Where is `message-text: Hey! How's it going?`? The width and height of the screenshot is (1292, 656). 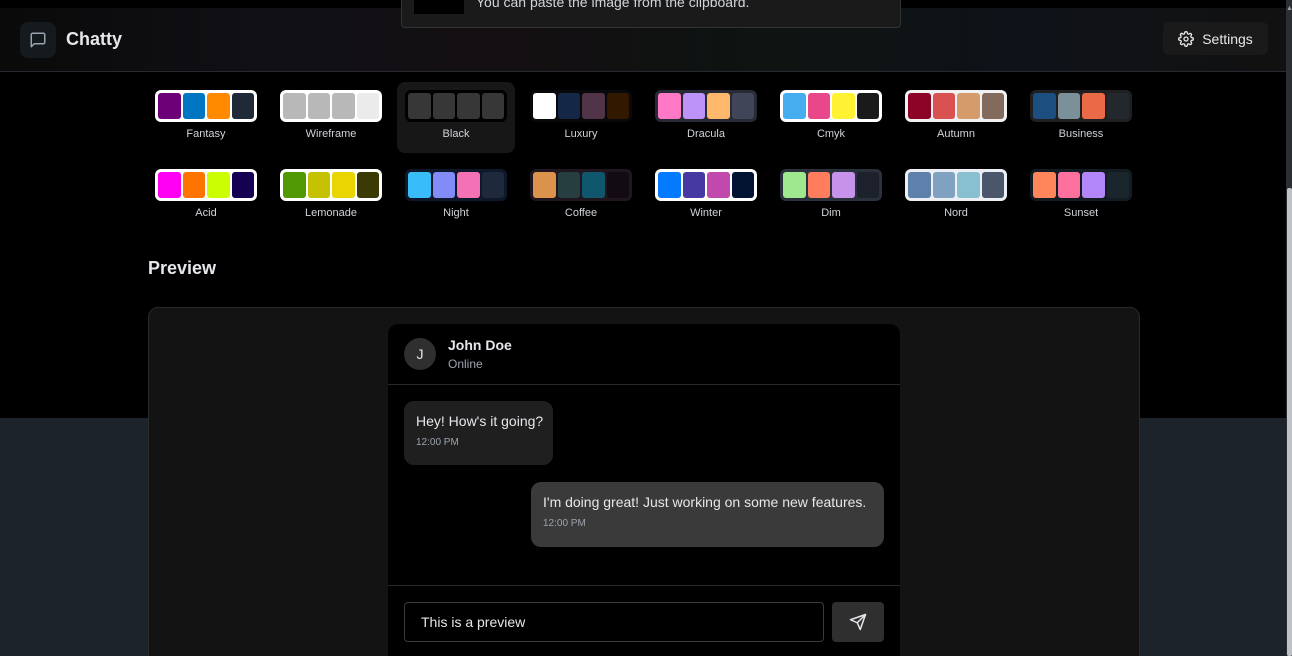
message-text: Hey! How's it going? is located at coordinates (480, 421).